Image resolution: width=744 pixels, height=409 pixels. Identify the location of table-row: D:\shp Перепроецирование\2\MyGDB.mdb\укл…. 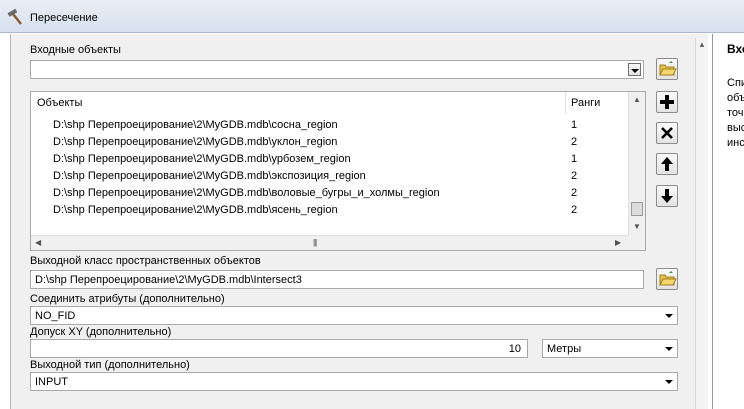
(329, 142).